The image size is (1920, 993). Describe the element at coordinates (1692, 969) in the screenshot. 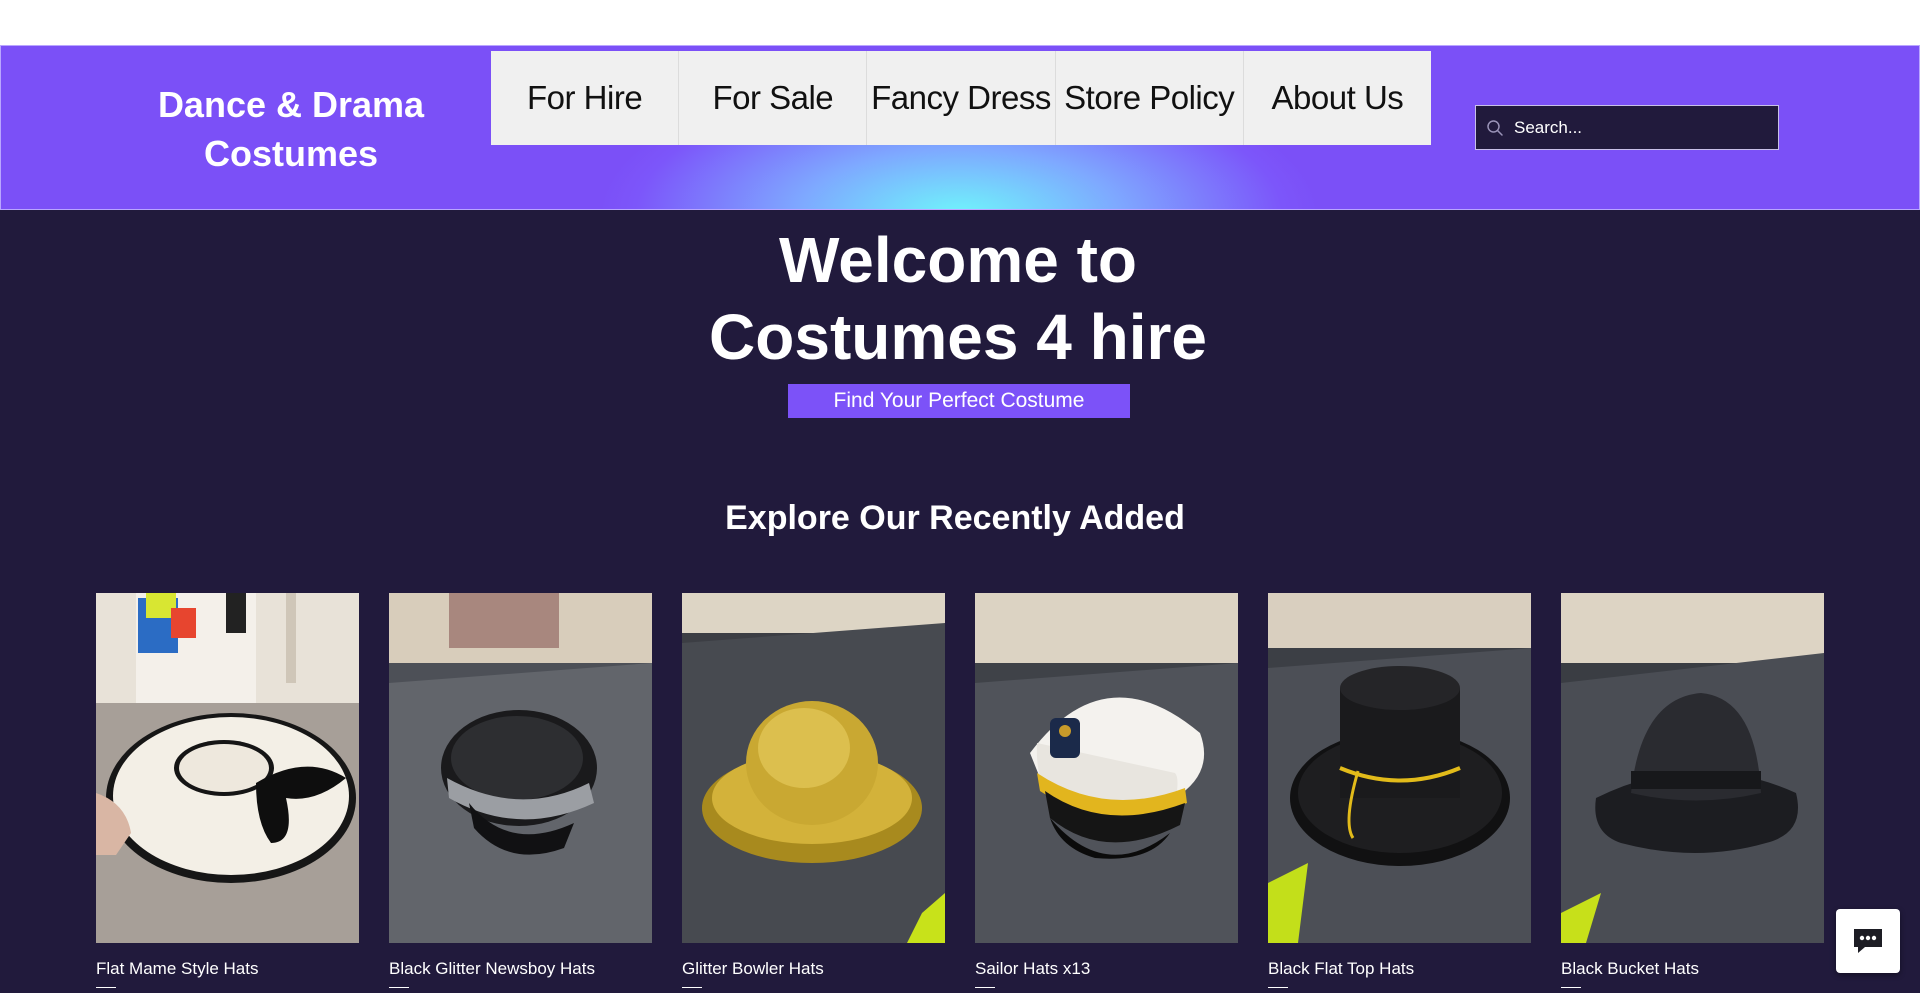

I see `product-name: Black Bucket Hats` at that location.